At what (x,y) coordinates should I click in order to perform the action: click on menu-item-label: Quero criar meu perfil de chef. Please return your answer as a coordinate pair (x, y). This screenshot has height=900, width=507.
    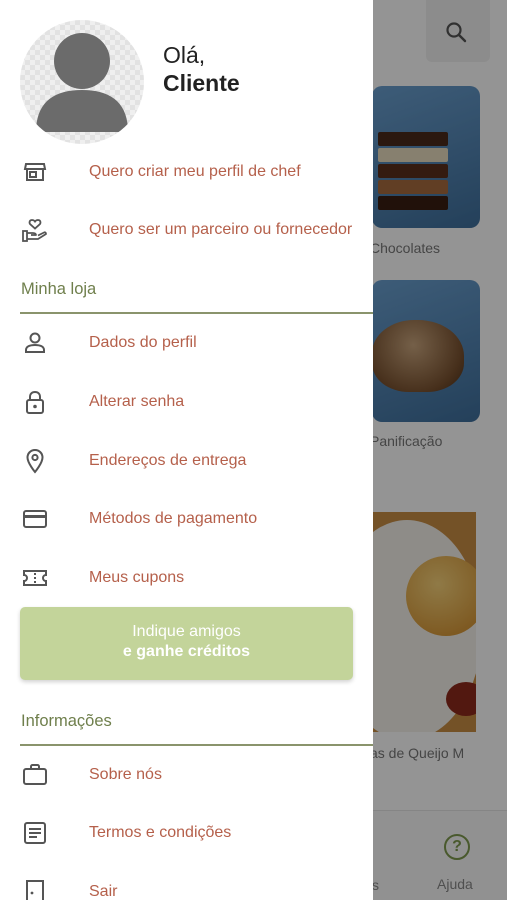
    Looking at the image, I should click on (195, 171).